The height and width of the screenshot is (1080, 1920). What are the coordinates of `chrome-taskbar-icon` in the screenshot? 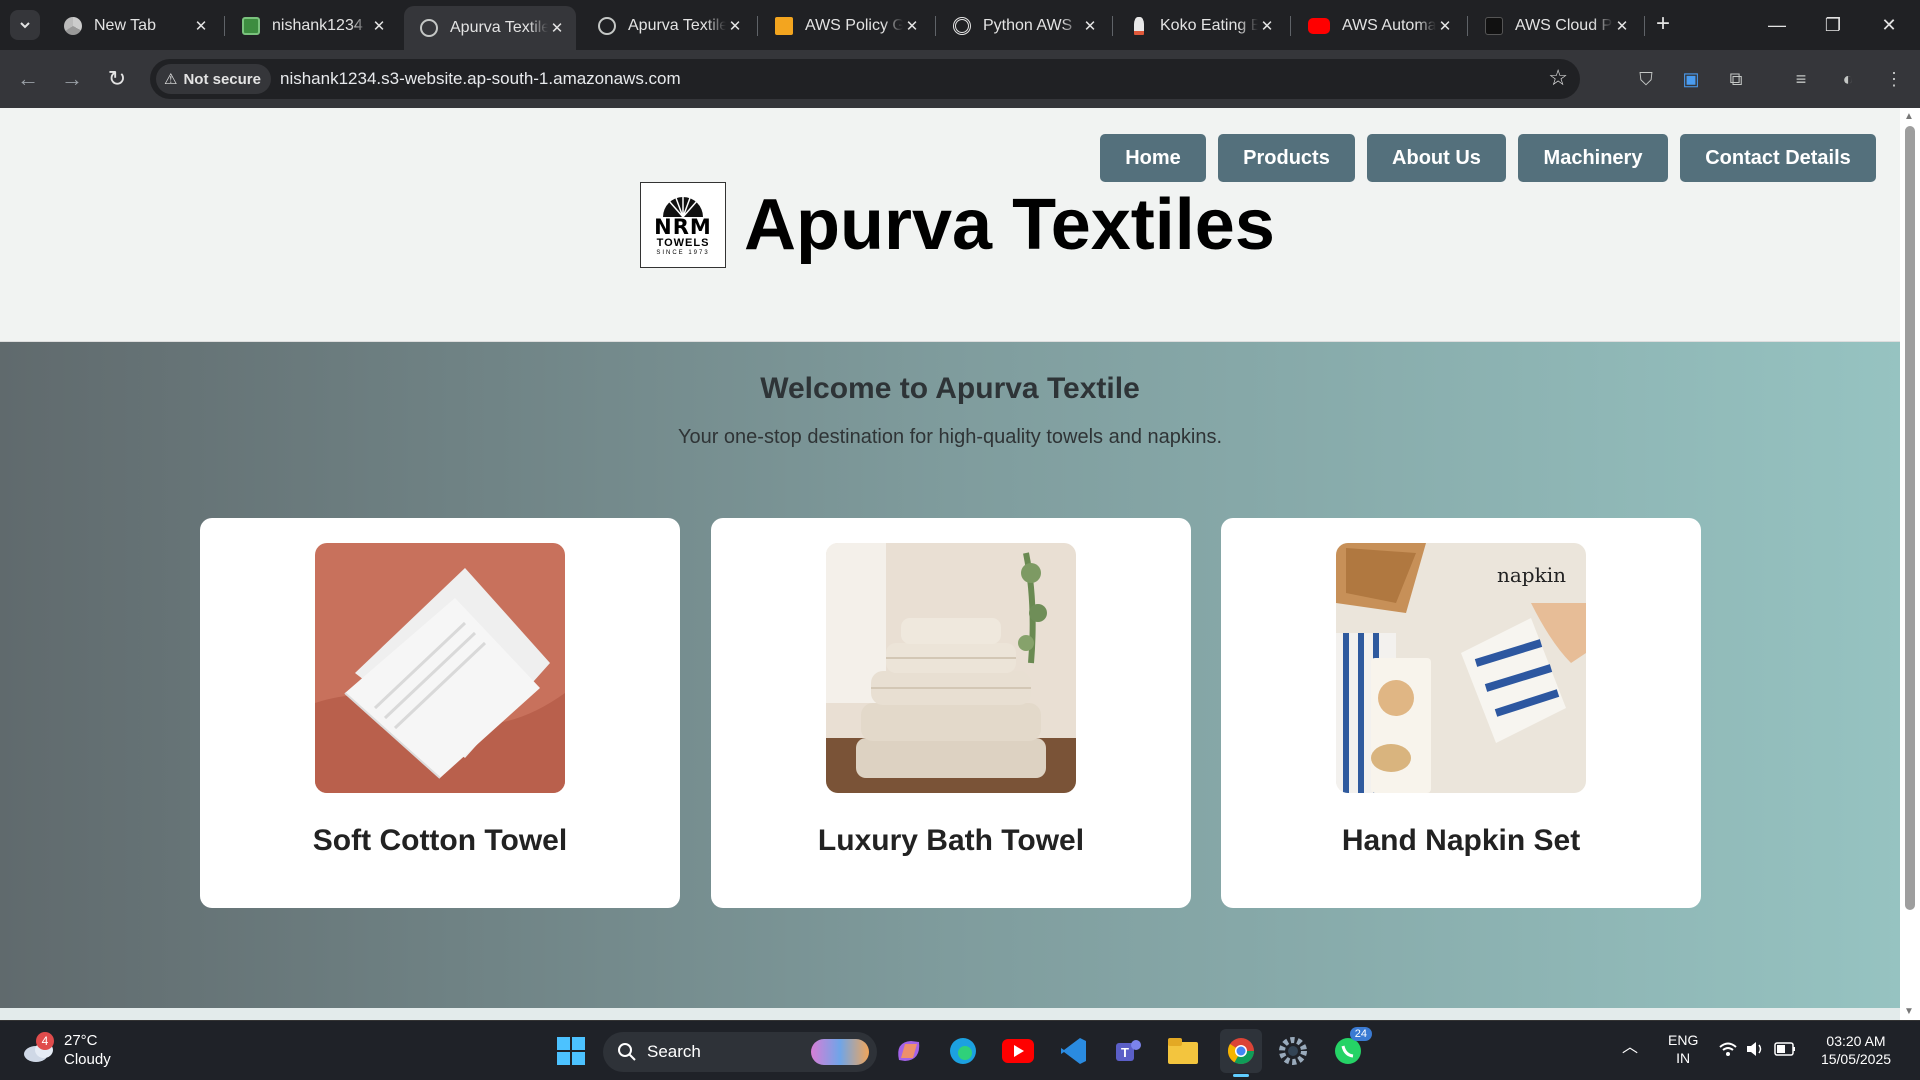 It's located at (1241, 1053).